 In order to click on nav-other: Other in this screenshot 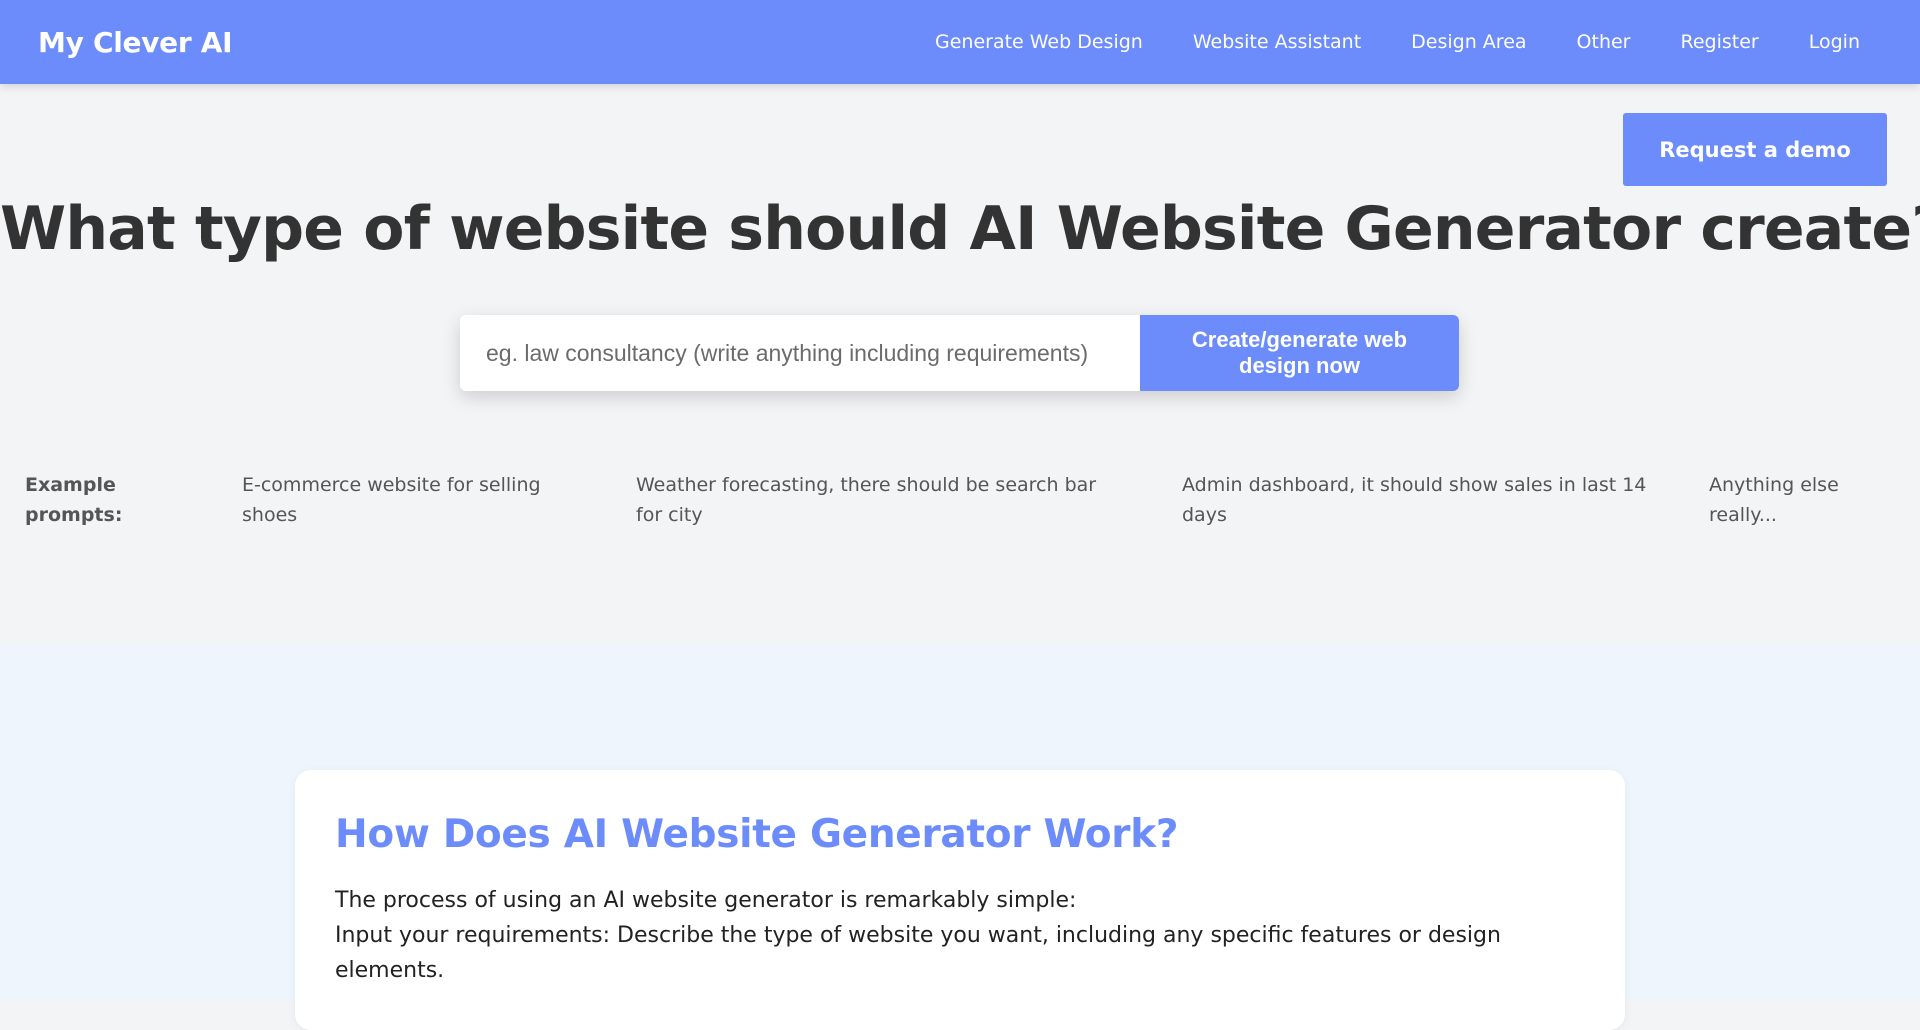, I will do `click(1604, 42)`.